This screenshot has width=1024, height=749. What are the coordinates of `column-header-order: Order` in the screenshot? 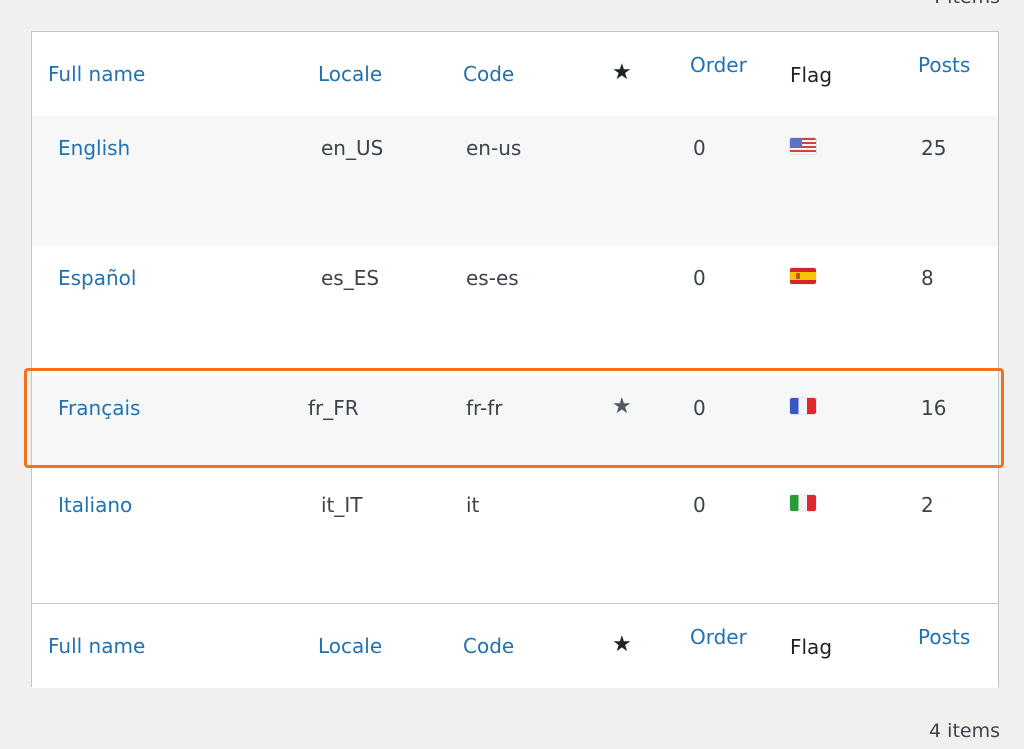 It's located at (718, 65).